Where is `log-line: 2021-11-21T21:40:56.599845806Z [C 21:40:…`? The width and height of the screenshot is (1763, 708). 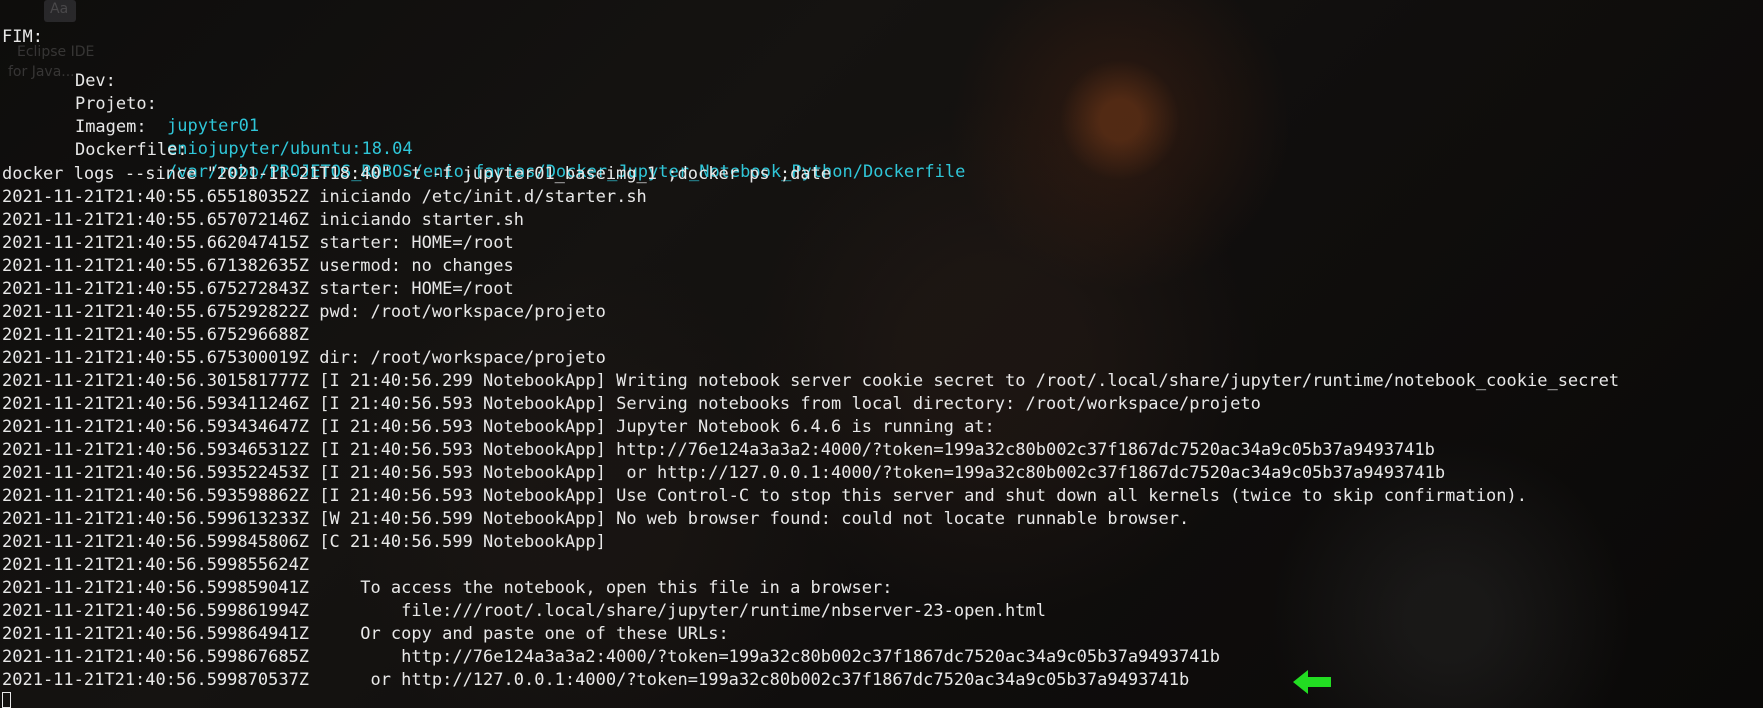 log-line: 2021-11-21T21:40:56.599845806Z [C 21:40:… is located at coordinates (304, 542).